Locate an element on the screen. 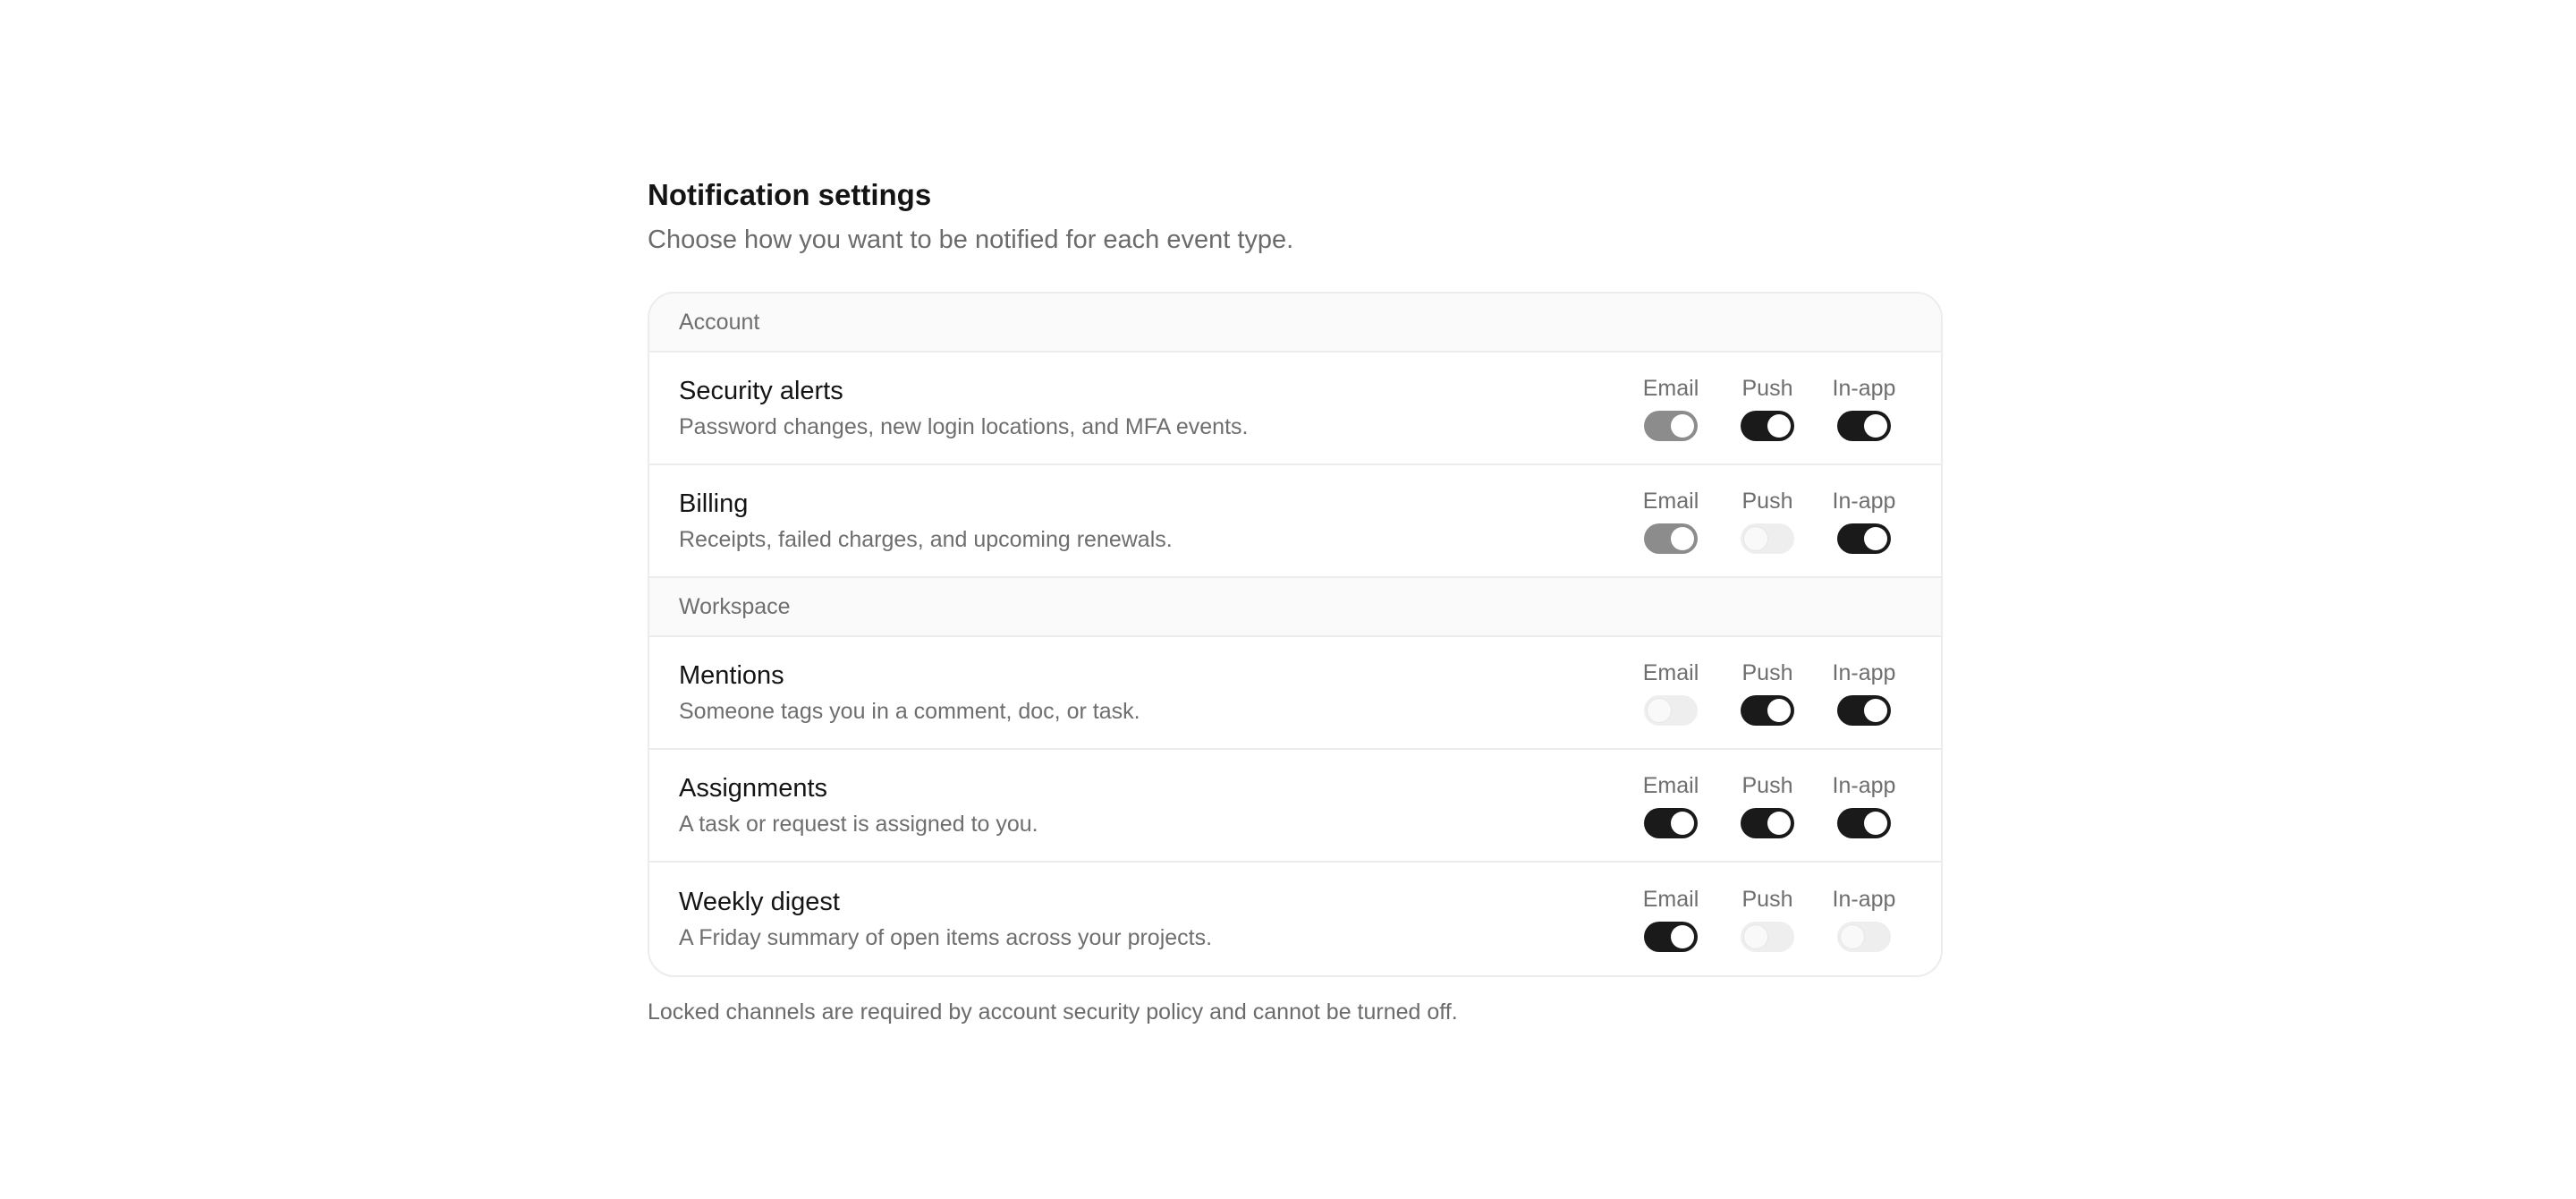 The width and height of the screenshot is (2576, 1199). group-header-workspace: Workspace is located at coordinates (1295, 607).